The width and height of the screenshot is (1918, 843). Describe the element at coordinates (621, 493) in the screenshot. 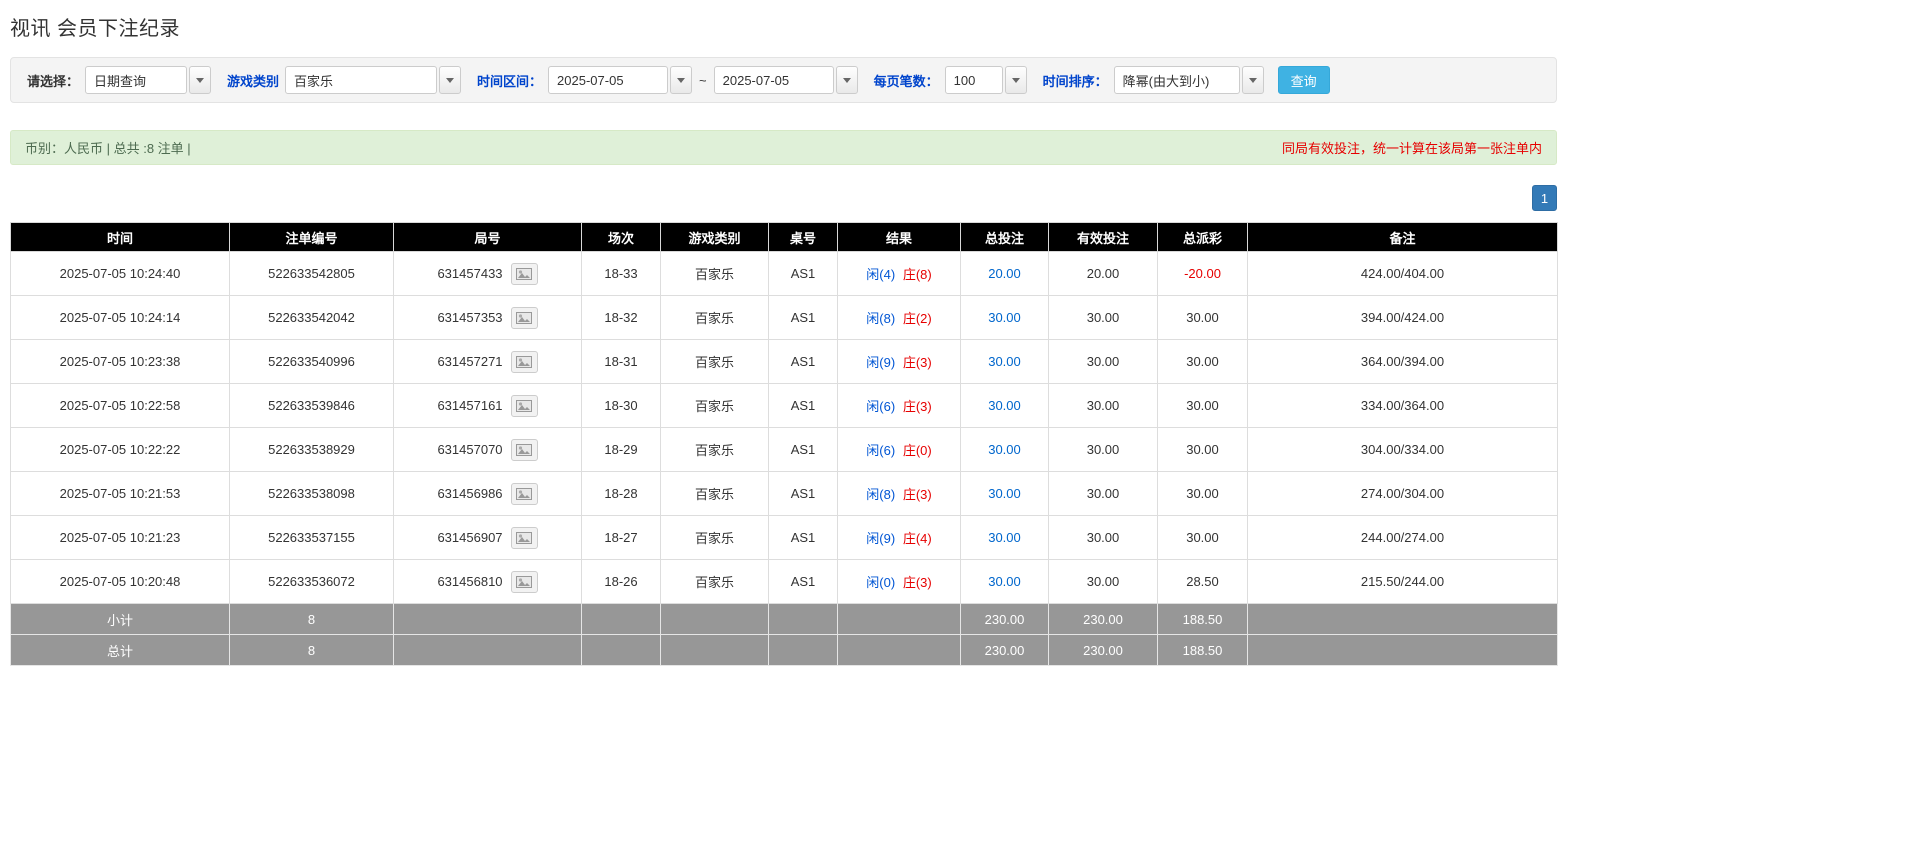

I see `session-cell: 18-28` at that location.